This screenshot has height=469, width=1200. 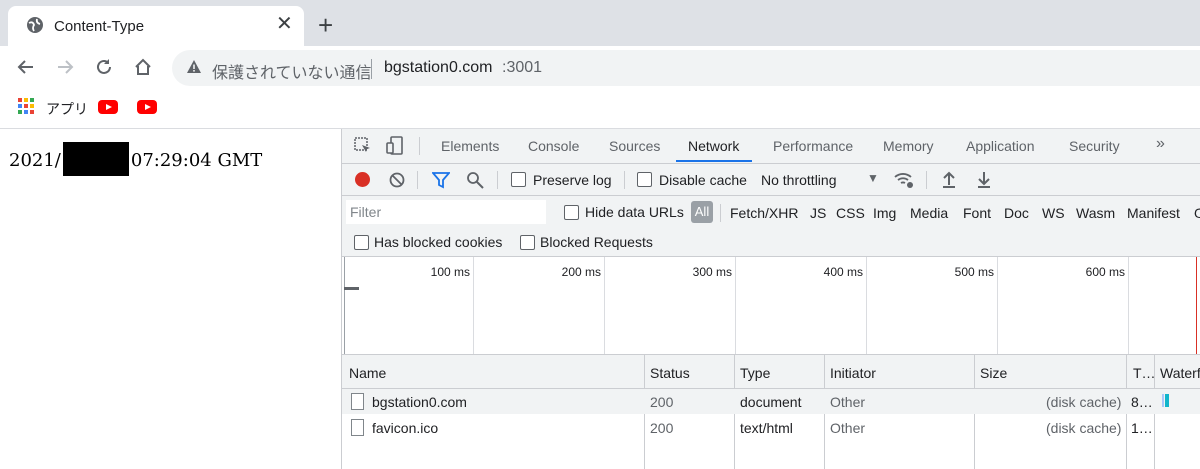 What do you see at coordinates (470, 146) in the screenshot?
I see `tab-elements: Elements` at bounding box center [470, 146].